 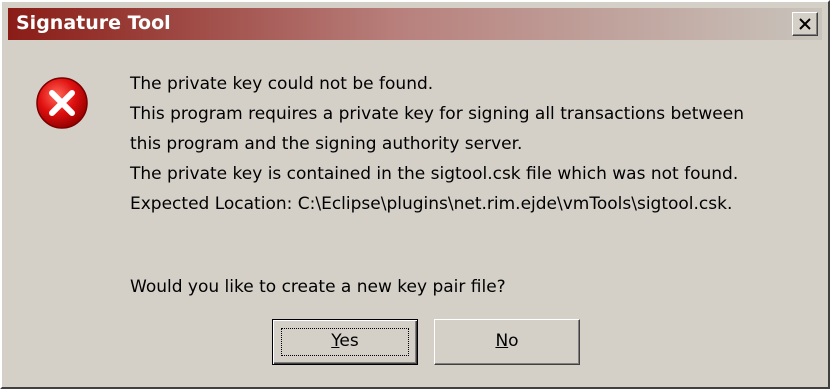 I want to click on error-icon, so click(x=62, y=103).